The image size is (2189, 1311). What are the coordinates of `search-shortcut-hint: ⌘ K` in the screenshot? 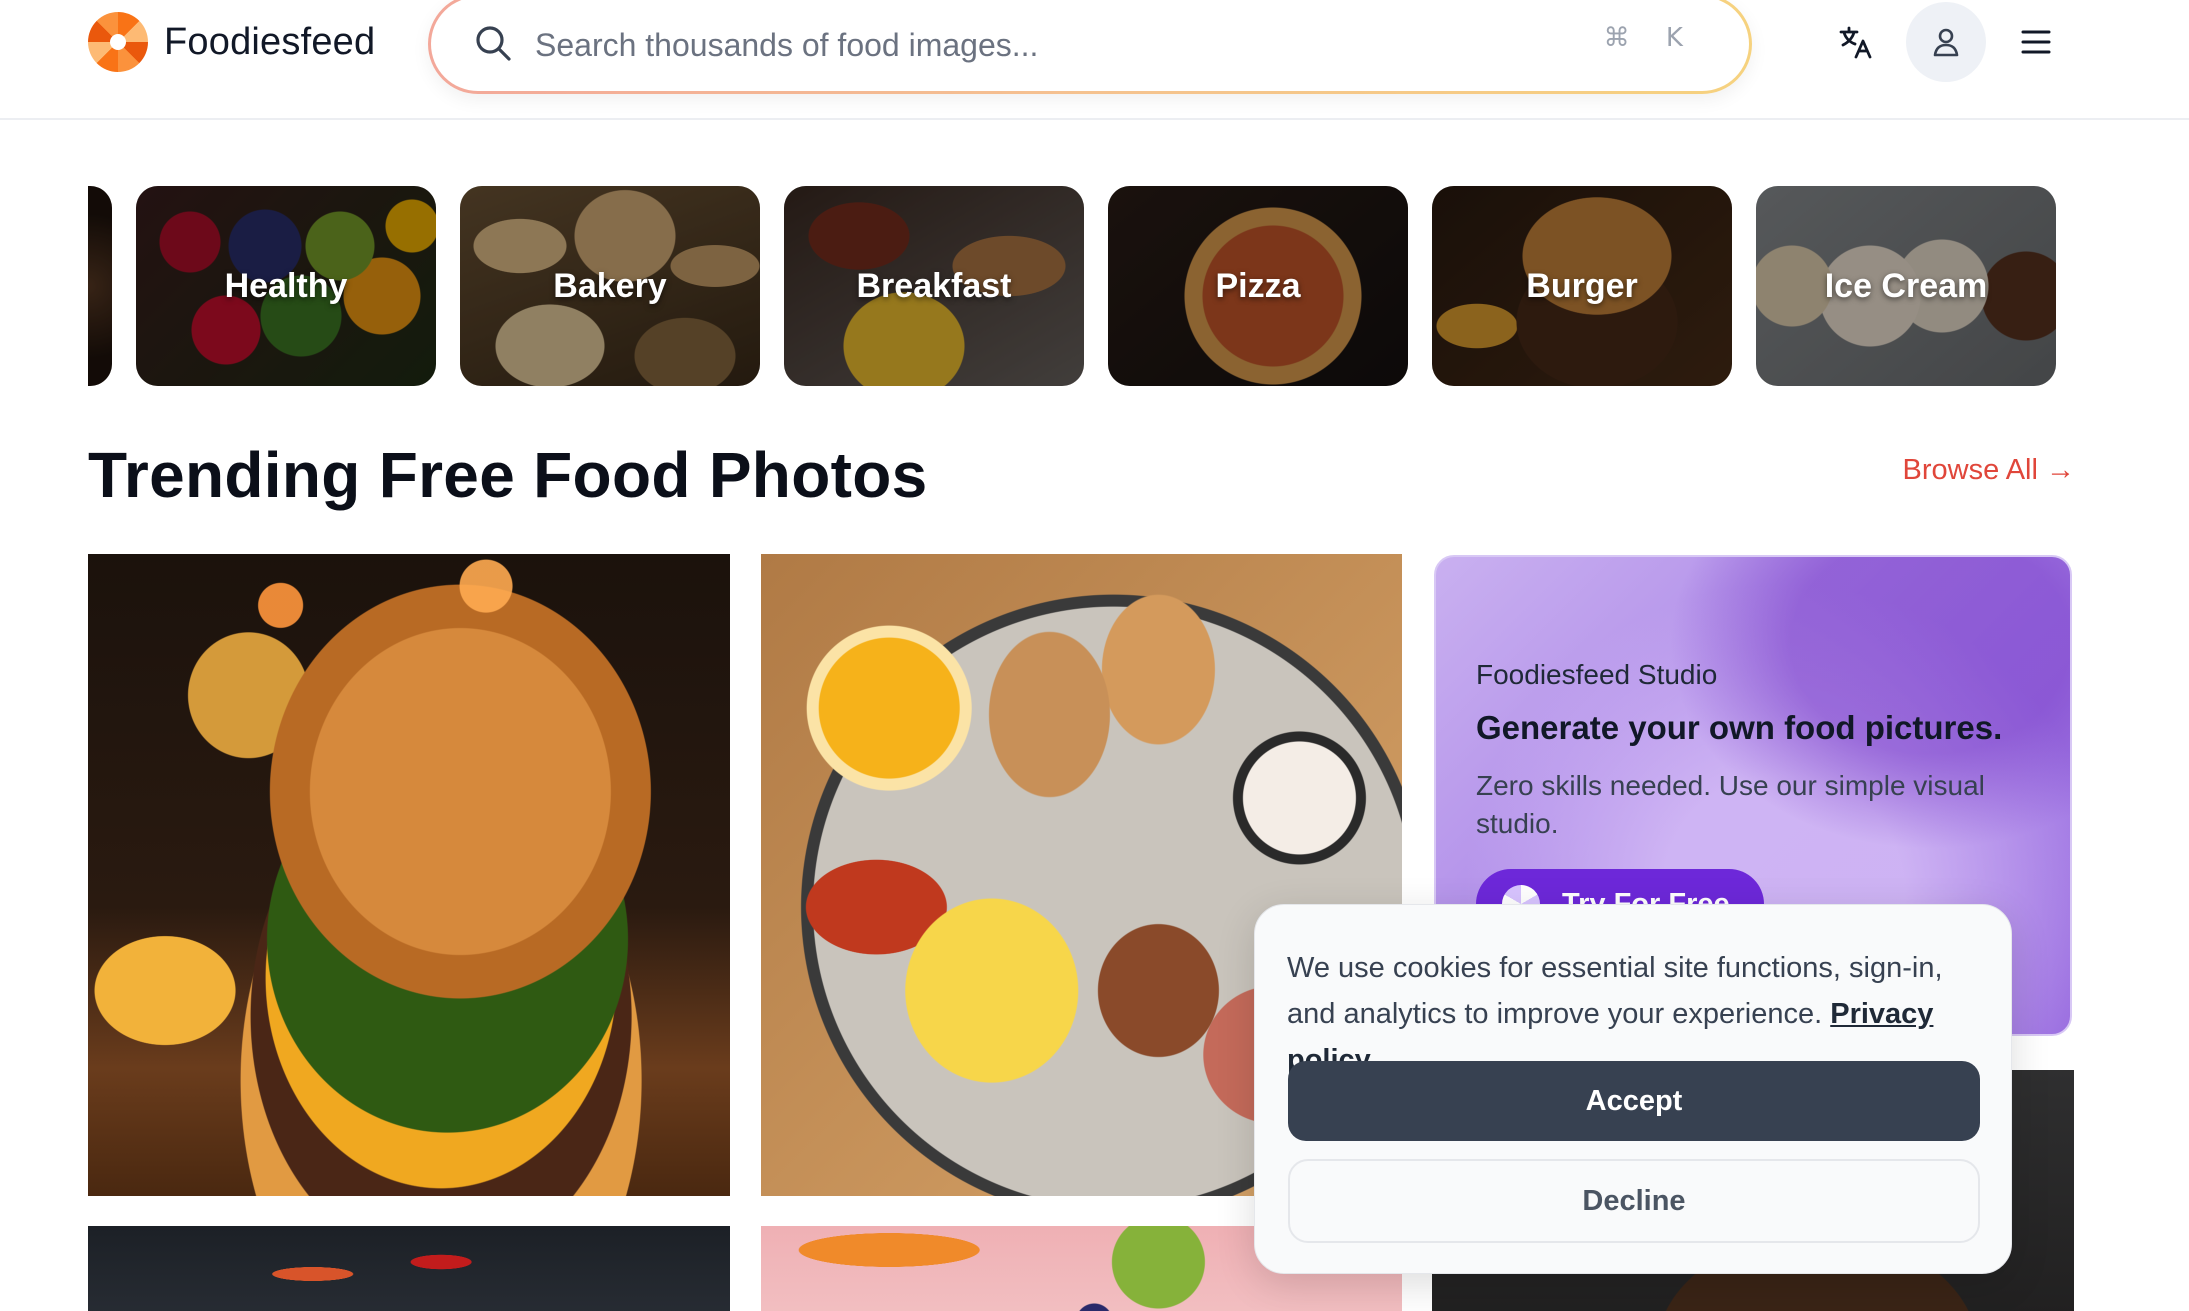 It's located at (1650, 38).